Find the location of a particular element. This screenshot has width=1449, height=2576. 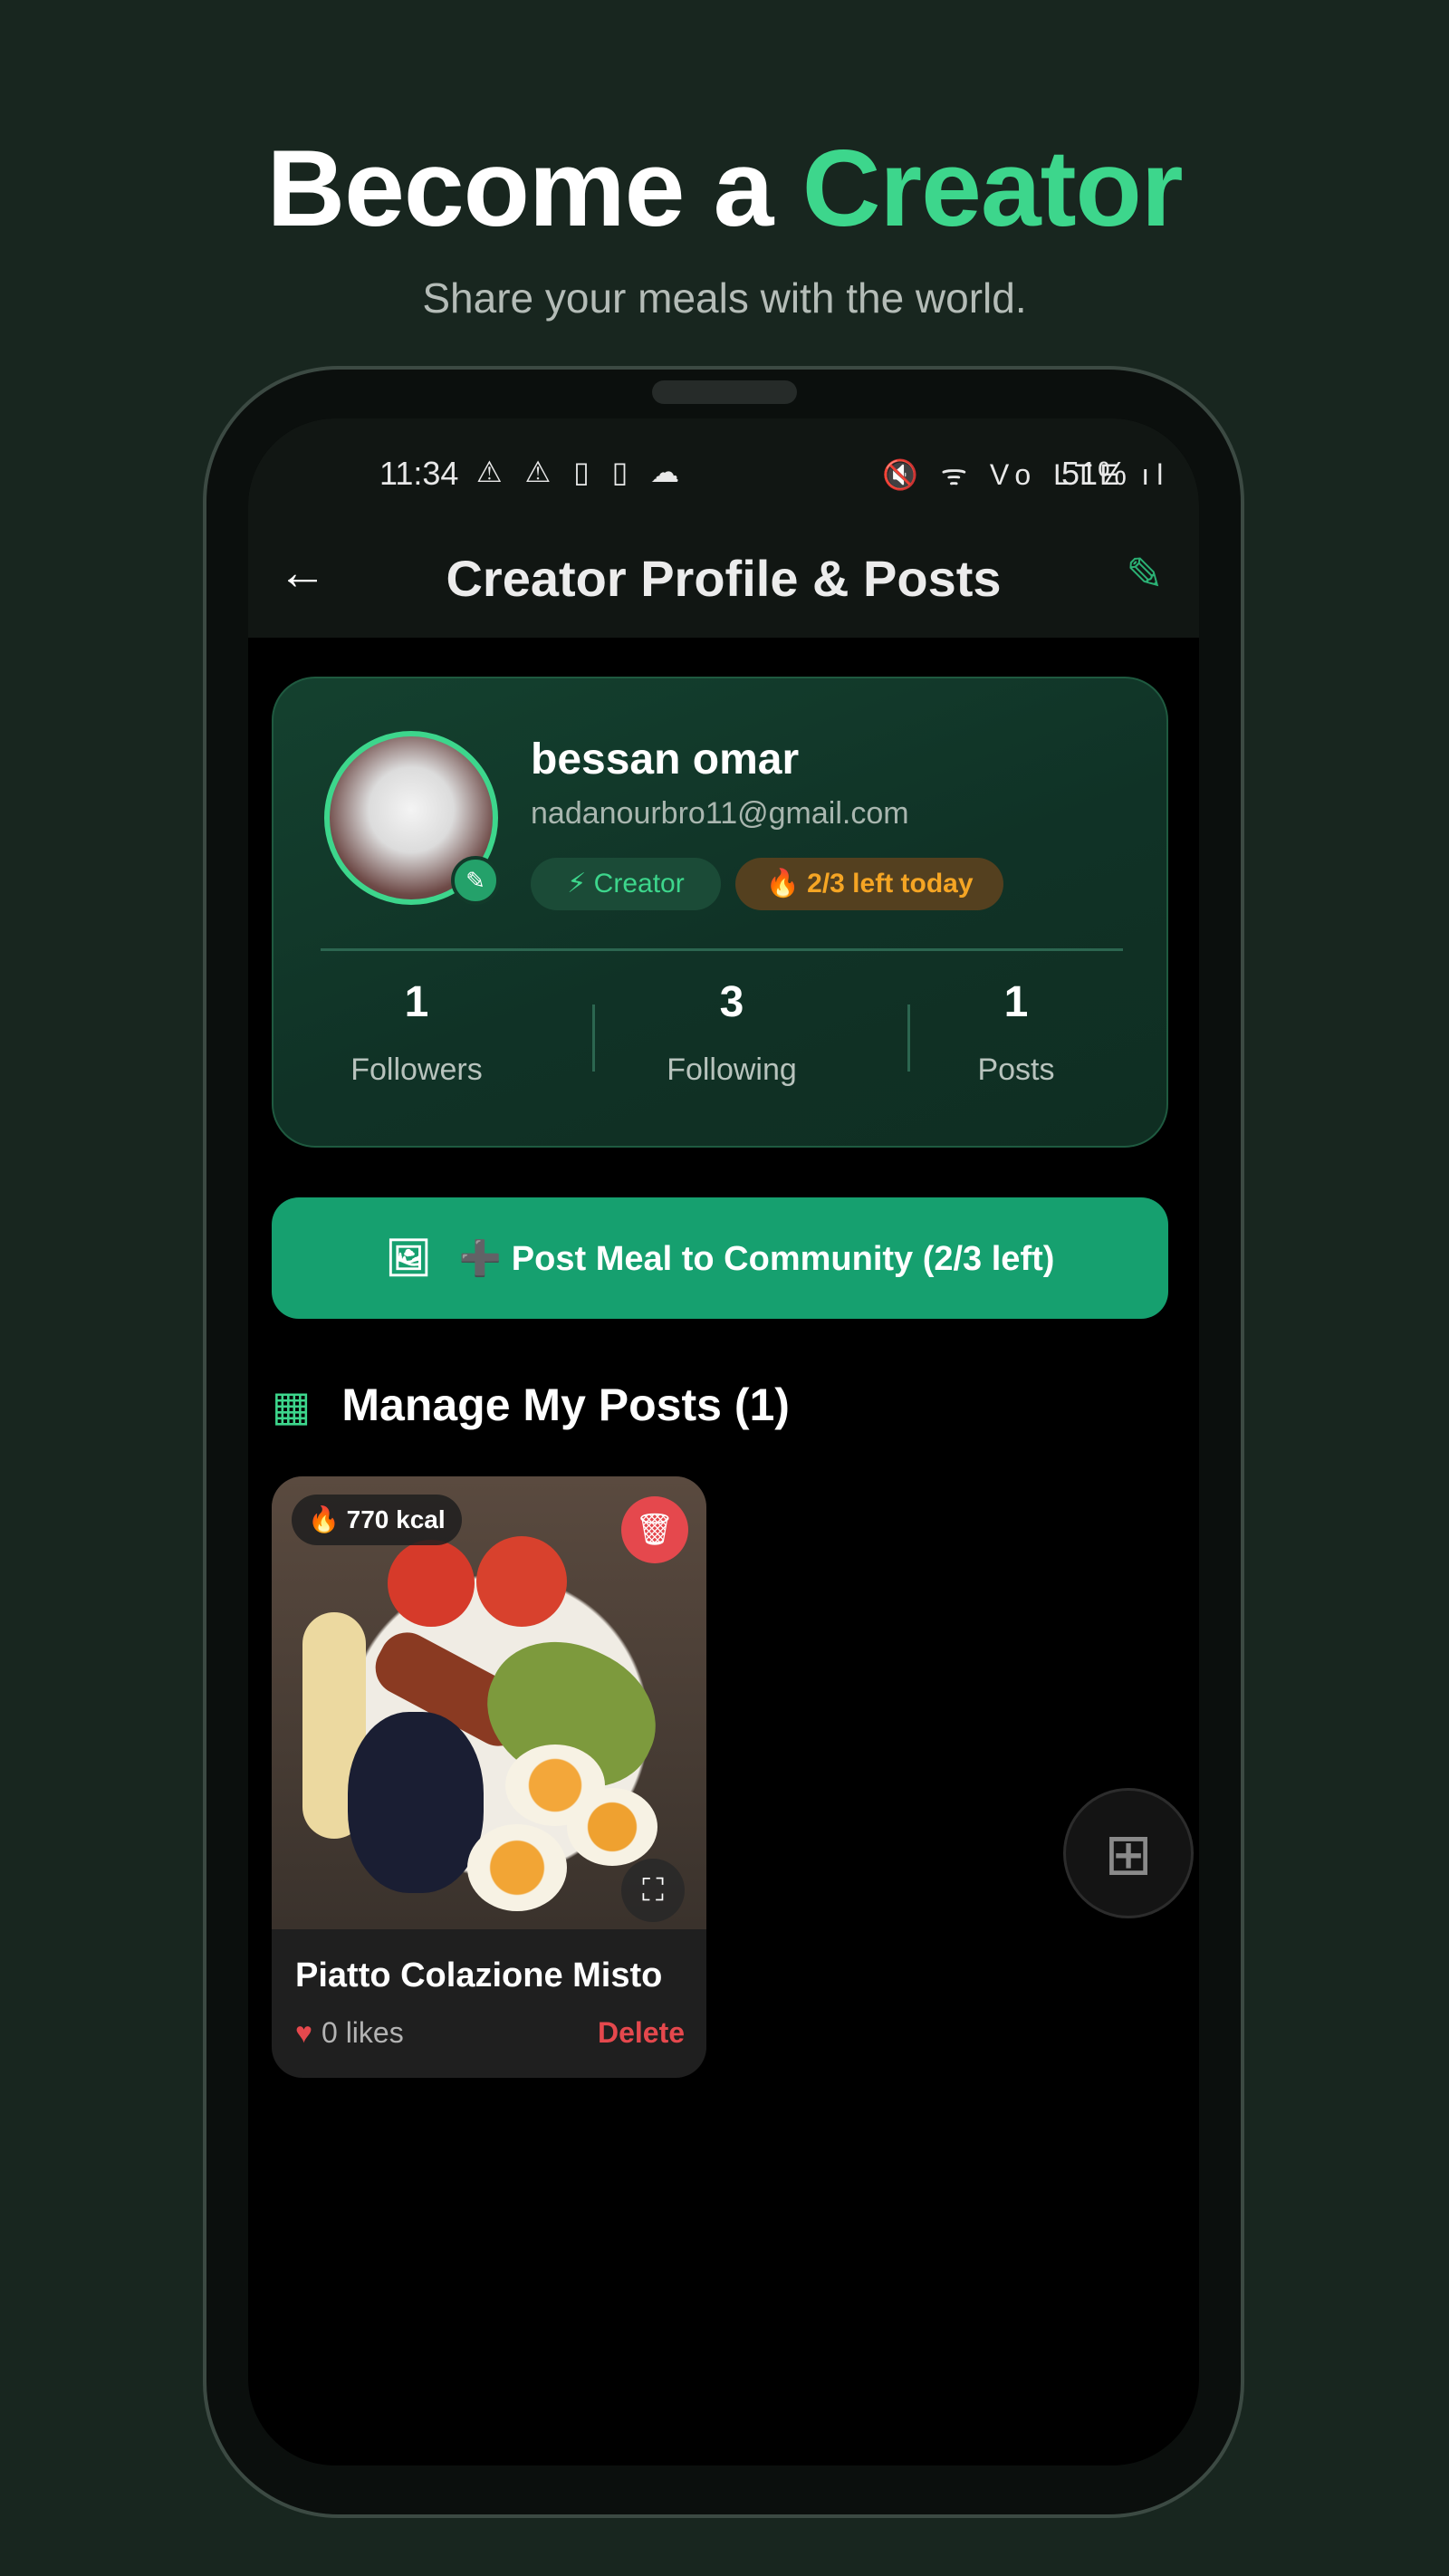

grid-icon: ▦ is located at coordinates (292, 1405).